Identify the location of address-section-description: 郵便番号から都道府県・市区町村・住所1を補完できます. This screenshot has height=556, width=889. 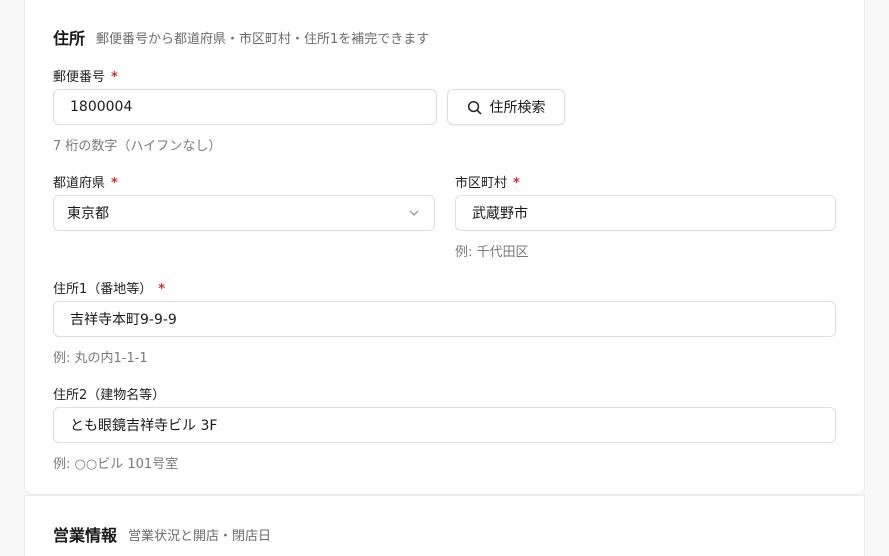
(263, 39).